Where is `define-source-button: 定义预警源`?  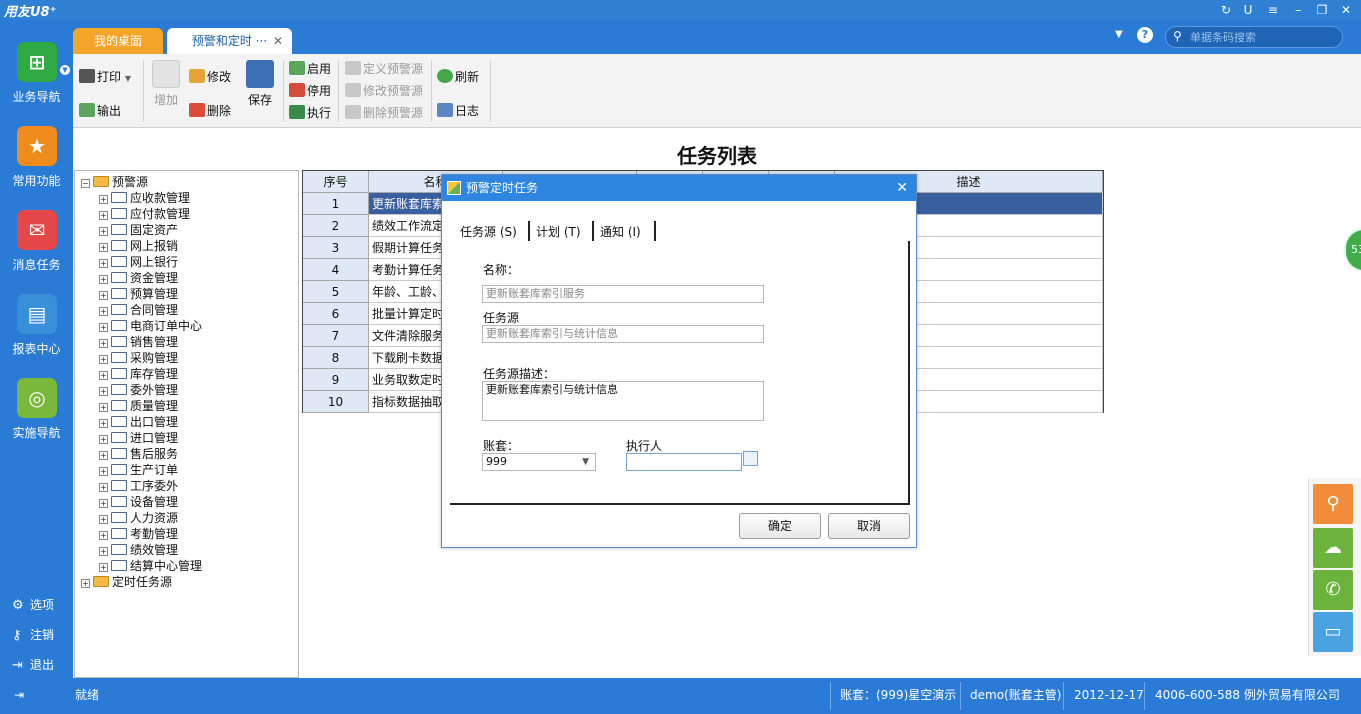 define-source-button: 定义预警源 is located at coordinates (384, 69).